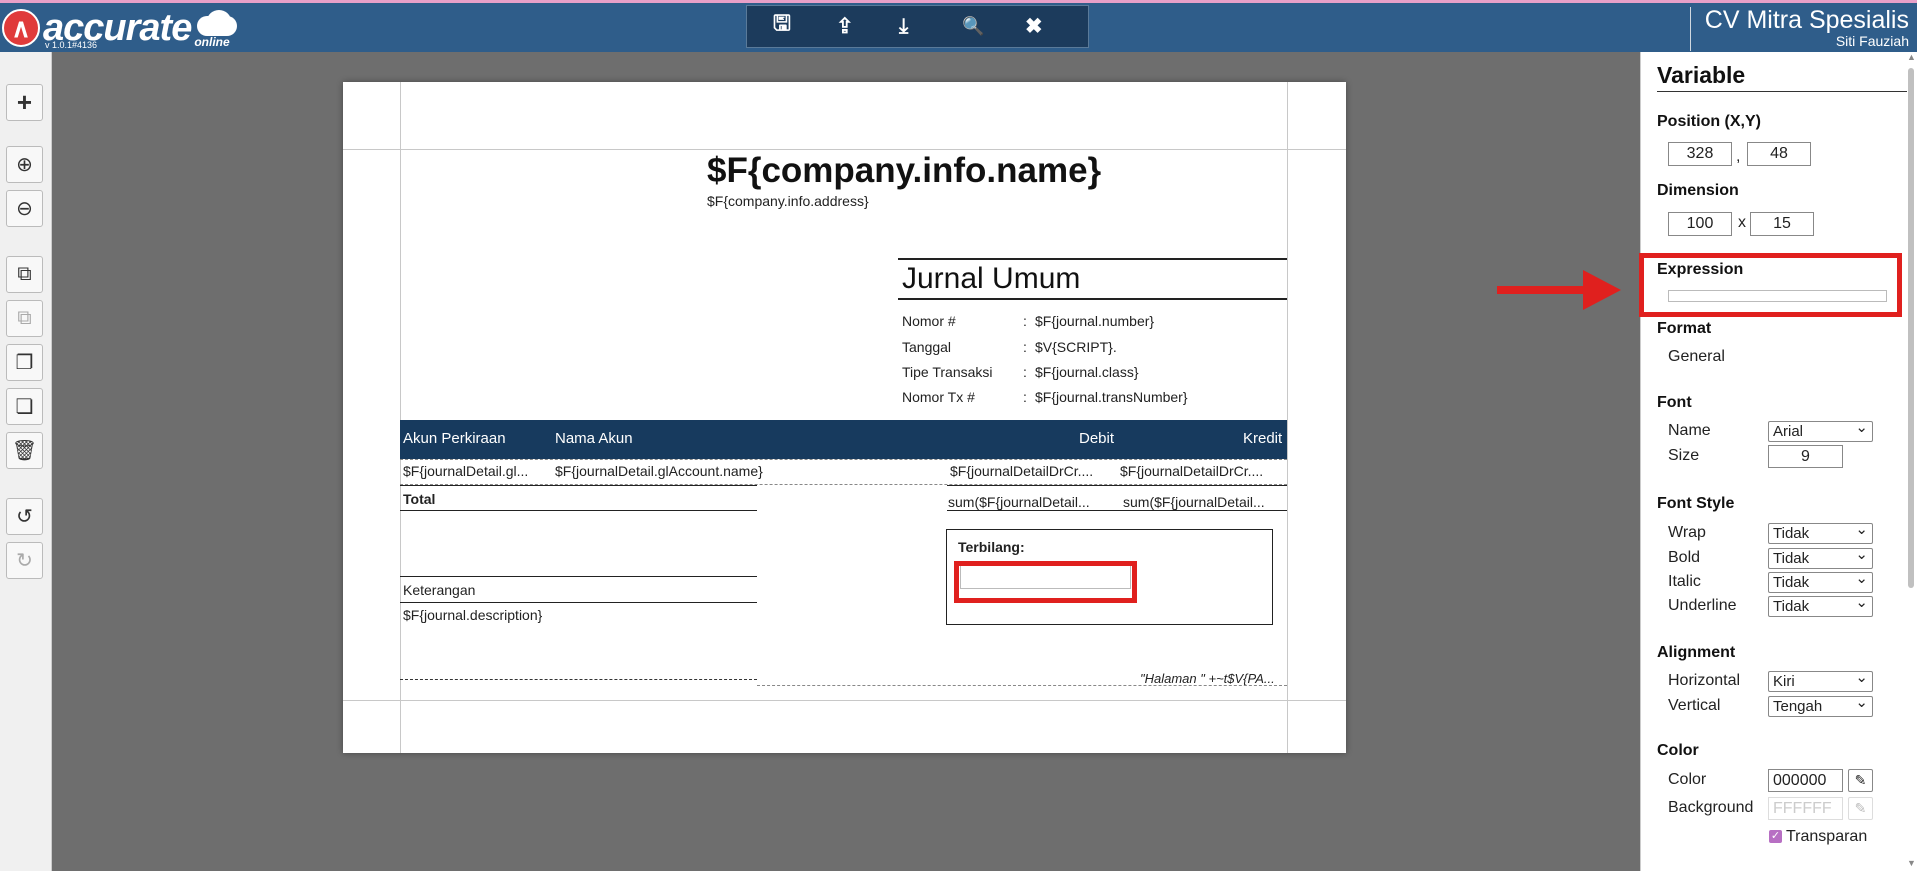 This screenshot has width=1917, height=871. Describe the element at coordinates (1805, 780) in the screenshot. I see `color-input` at that location.